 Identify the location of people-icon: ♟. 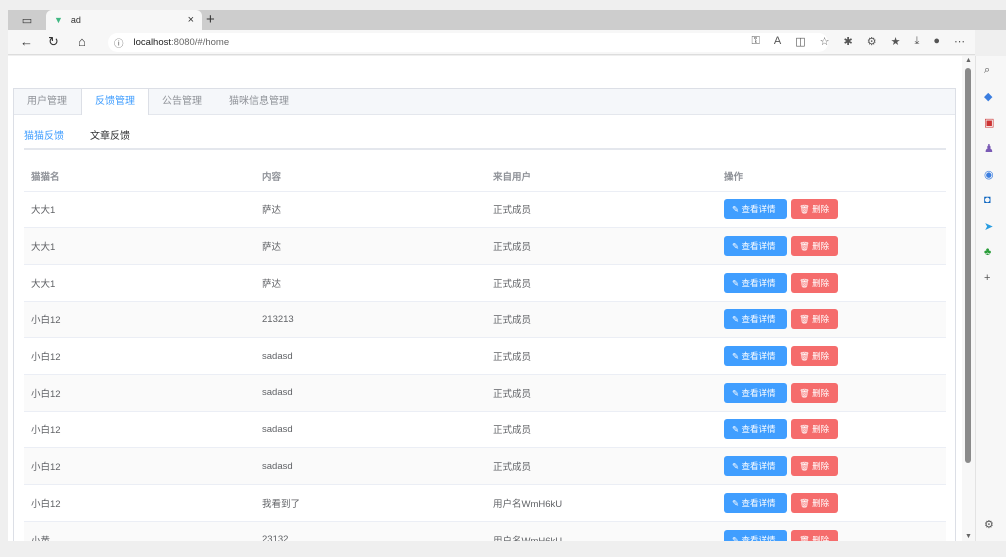
(989, 148).